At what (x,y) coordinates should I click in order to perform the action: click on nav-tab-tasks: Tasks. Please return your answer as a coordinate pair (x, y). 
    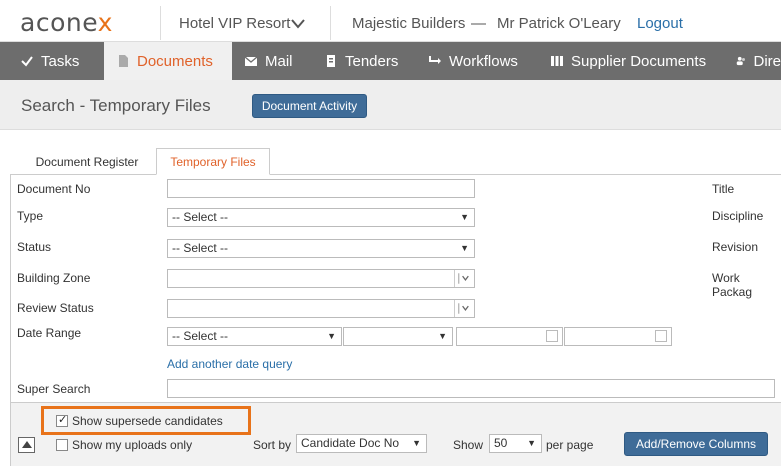
    Looking at the image, I should click on (58, 61).